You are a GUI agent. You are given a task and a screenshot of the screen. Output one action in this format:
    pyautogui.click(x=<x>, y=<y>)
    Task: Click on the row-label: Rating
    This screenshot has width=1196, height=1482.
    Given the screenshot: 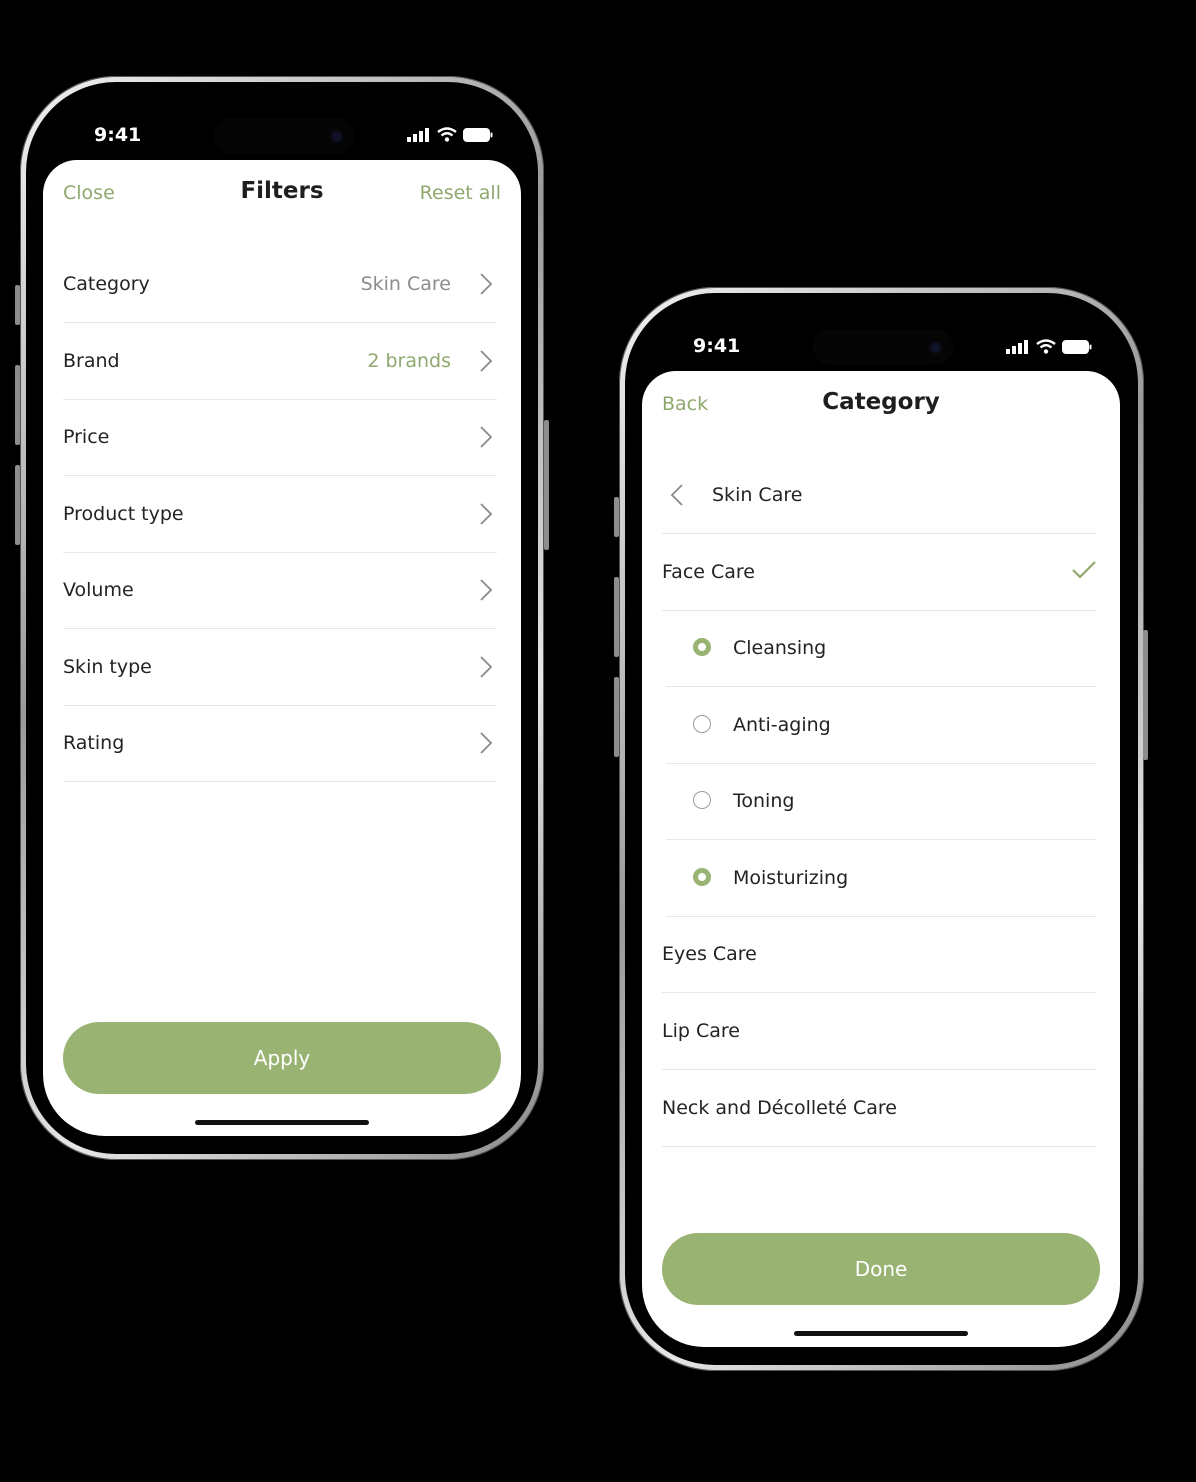 What is the action you would take?
    pyautogui.click(x=94, y=743)
    